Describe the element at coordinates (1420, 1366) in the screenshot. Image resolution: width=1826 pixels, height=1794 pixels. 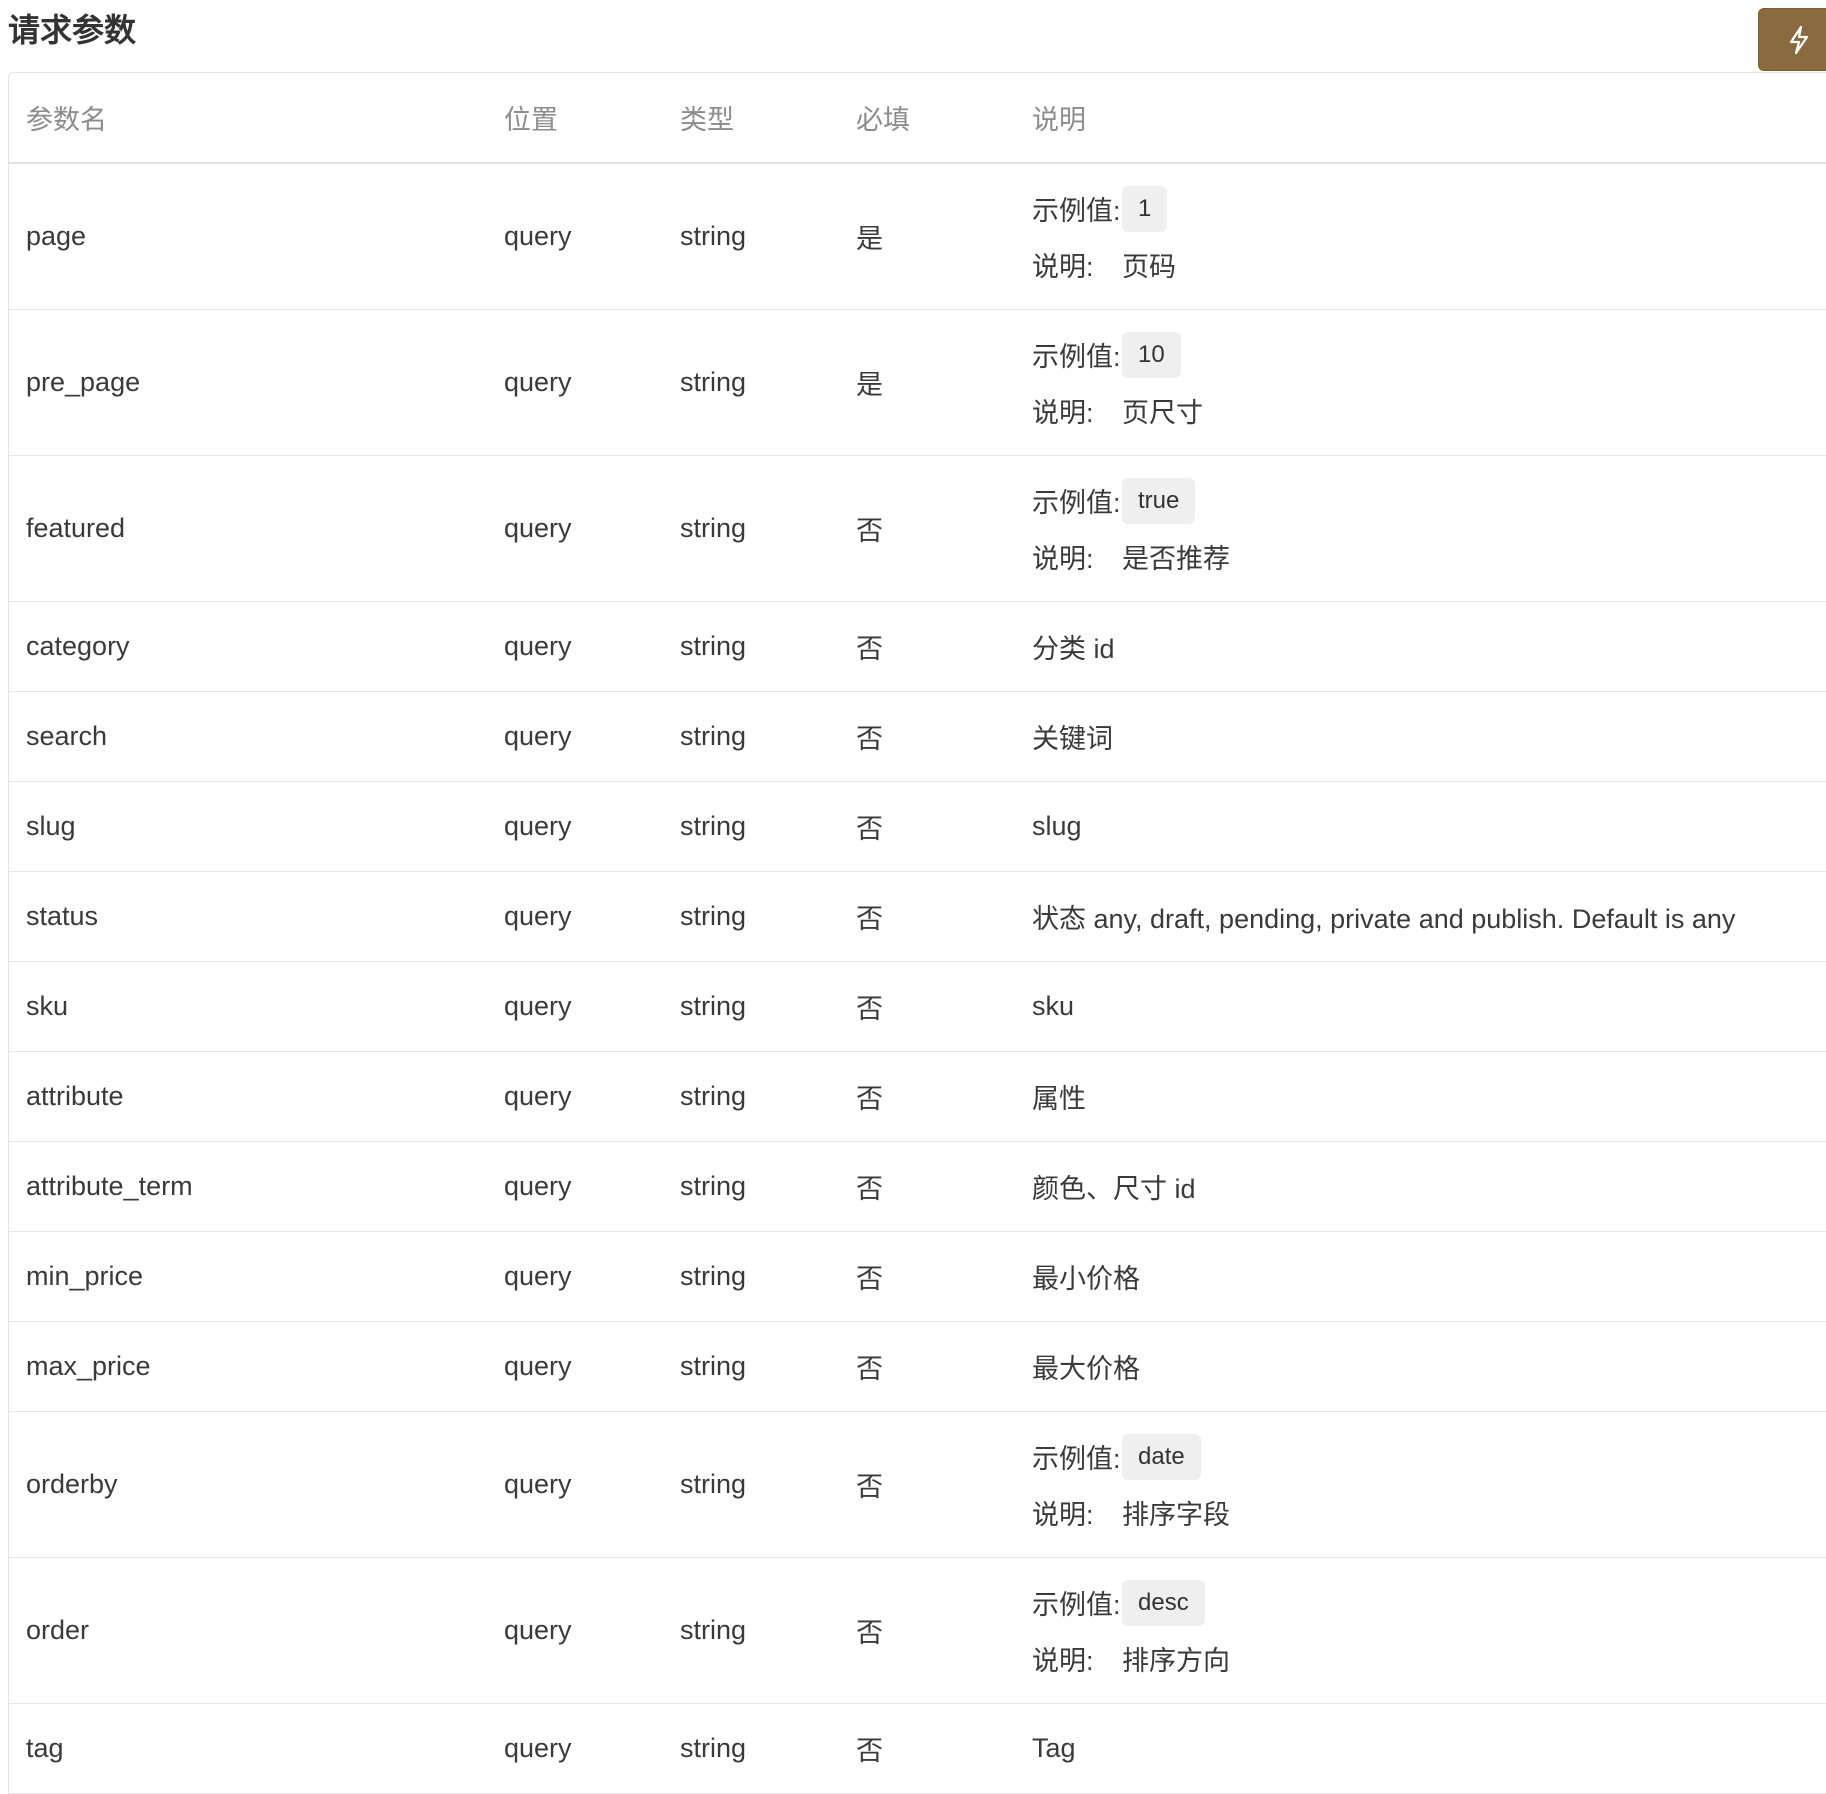
I see `param-description-cell: 最大价格` at that location.